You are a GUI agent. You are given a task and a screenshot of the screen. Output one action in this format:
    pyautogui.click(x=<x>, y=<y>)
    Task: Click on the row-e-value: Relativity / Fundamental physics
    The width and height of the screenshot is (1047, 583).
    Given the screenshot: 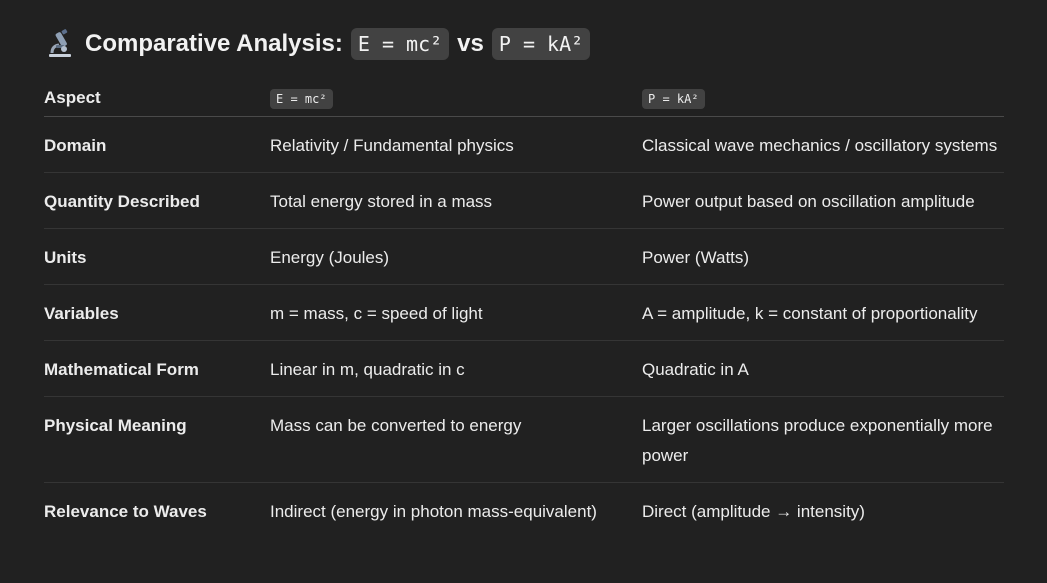 What is the action you would take?
    pyautogui.click(x=456, y=144)
    